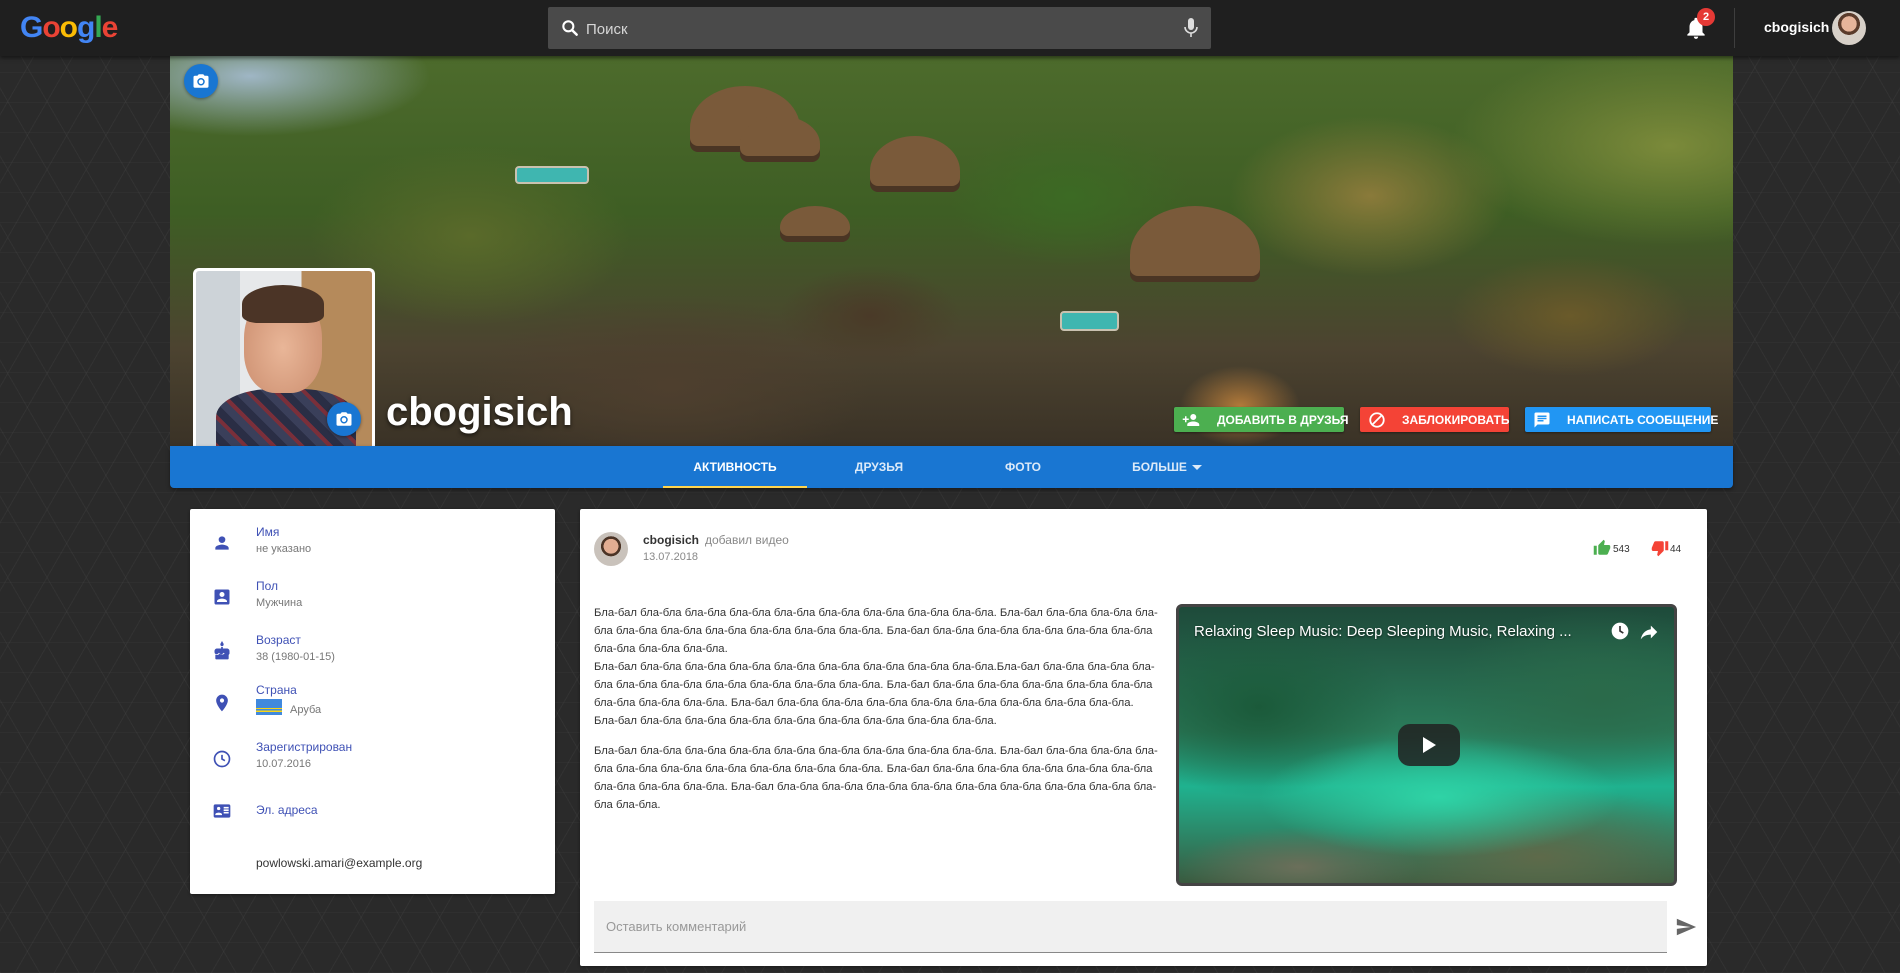 The height and width of the screenshot is (973, 1900). Describe the element at coordinates (222, 597) in the screenshot. I see `account-box-icon` at that location.